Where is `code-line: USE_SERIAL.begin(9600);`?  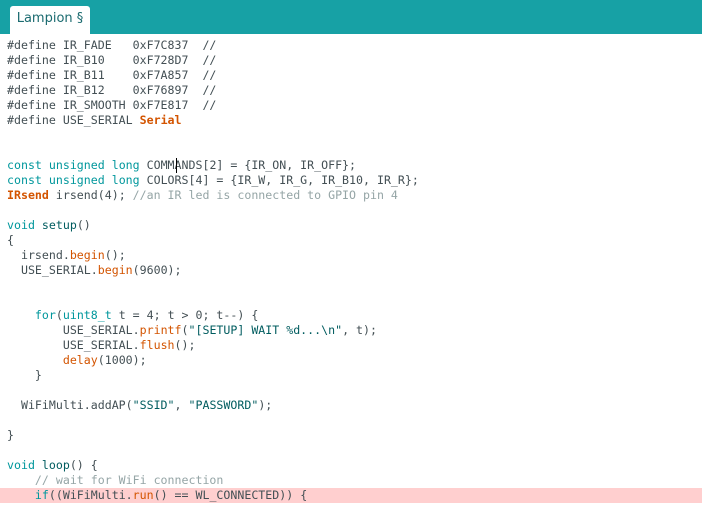 code-line: USE_SERIAL.begin(9600); is located at coordinates (94, 270).